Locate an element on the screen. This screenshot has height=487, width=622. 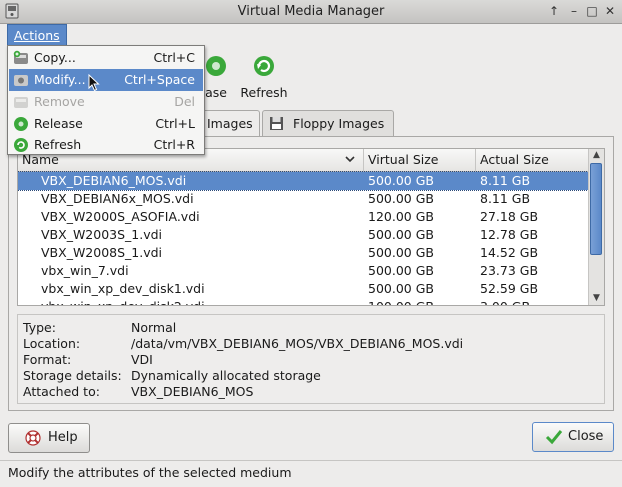
minimize-window-icon: – is located at coordinates (574, 11).